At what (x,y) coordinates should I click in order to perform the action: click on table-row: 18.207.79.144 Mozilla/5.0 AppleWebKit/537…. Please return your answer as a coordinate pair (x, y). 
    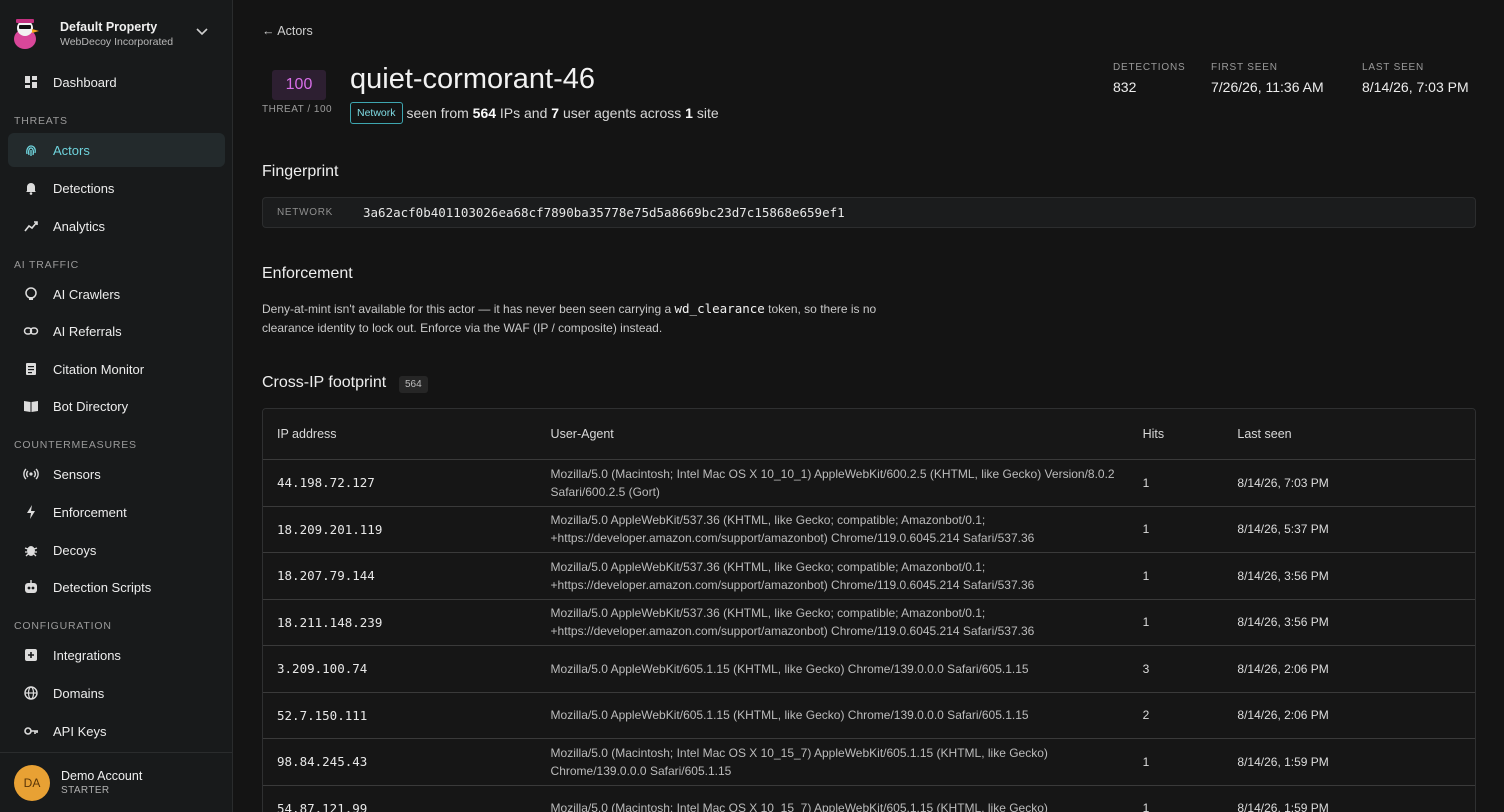
    Looking at the image, I should click on (869, 576).